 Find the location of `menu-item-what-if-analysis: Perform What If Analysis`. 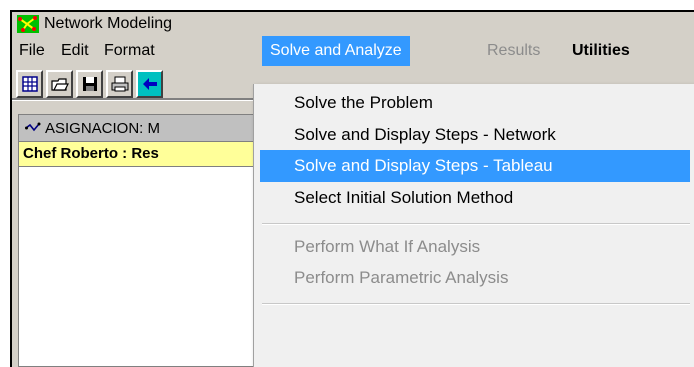

menu-item-what-if-analysis: Perform What If Analysis is located at coordinates (475, 247).